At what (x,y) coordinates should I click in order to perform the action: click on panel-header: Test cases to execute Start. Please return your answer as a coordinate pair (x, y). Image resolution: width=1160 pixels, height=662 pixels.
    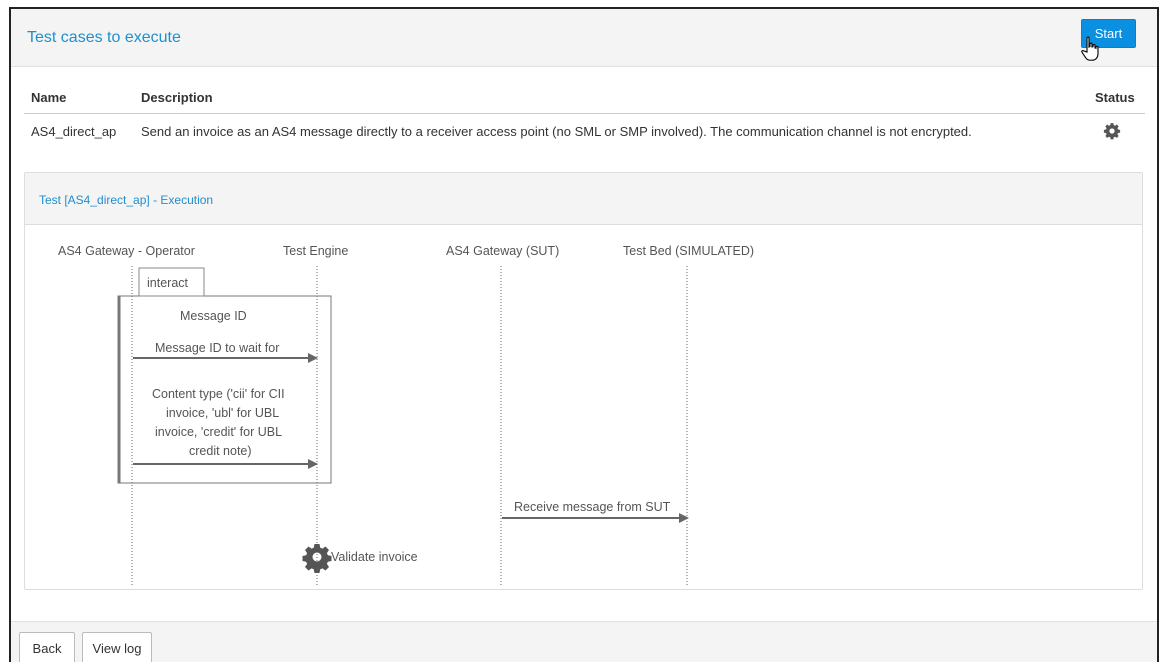
    Looking at the image, I should click on (584, 38).